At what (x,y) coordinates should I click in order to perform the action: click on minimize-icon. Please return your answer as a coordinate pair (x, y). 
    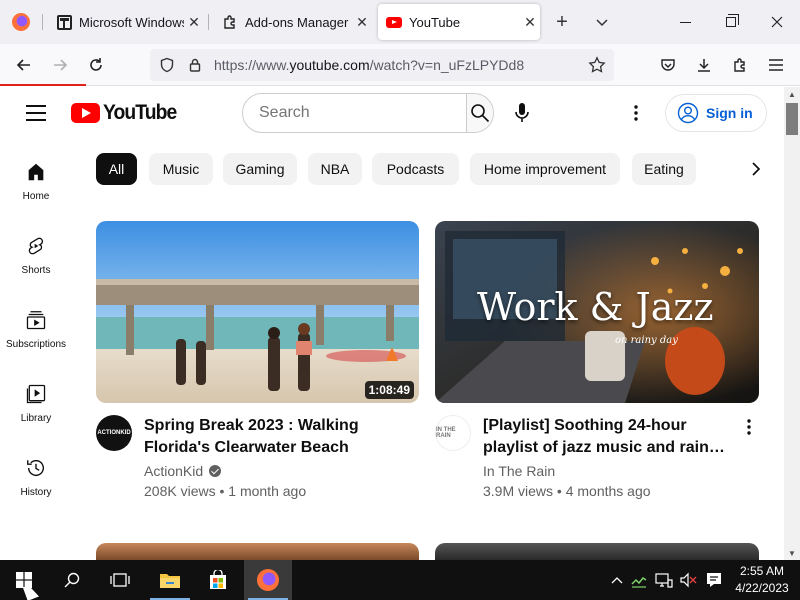
    Looking at the image, I should click on (685, 22).